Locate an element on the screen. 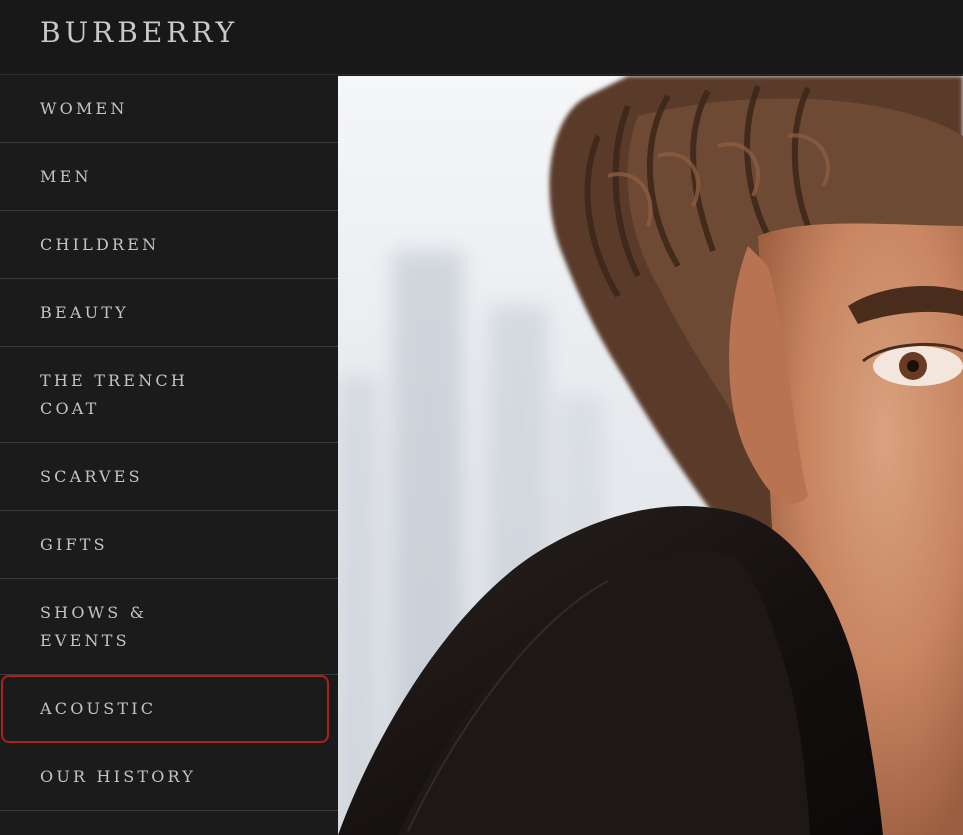  sidebar-item-label: SHOWS & EVENTS is located at coordinates (94, 626).